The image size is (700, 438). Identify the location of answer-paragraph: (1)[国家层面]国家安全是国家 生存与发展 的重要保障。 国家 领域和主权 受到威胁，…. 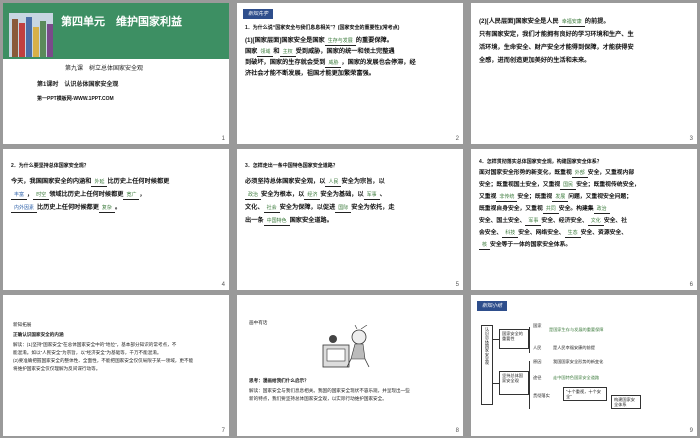
(330, 57).